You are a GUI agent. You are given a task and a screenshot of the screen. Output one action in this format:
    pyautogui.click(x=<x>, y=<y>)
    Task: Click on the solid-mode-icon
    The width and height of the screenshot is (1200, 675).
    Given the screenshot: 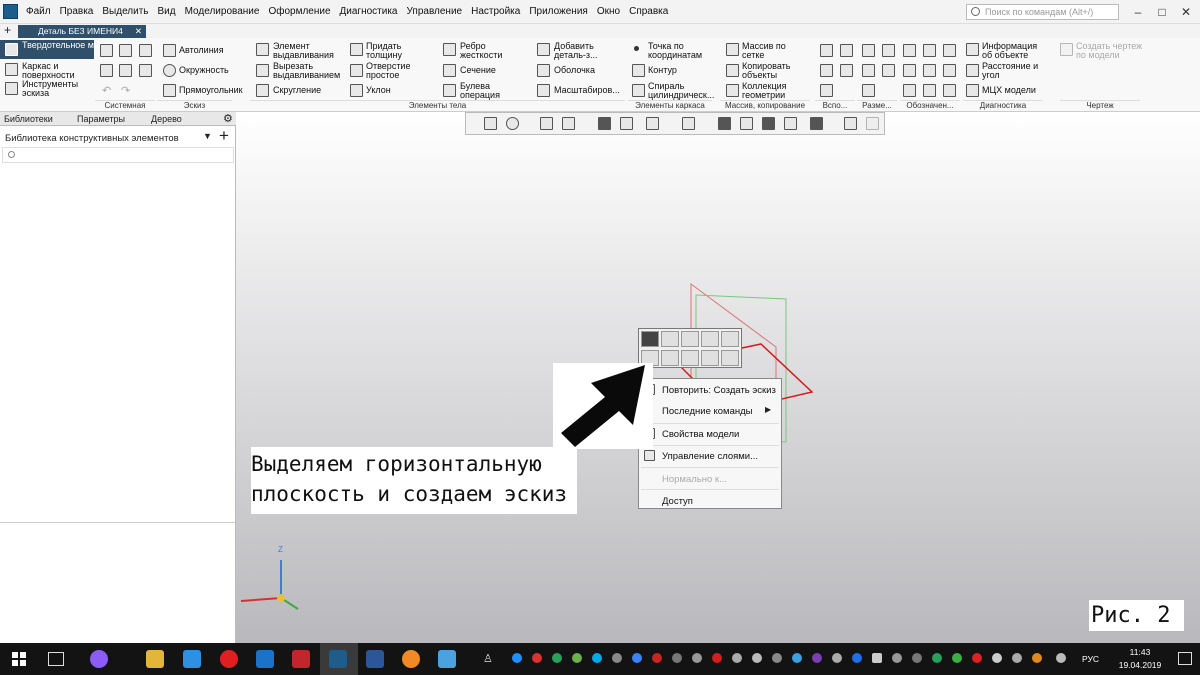 What is the action you would take?
    pyautogui.click(x=670, y=339)
    